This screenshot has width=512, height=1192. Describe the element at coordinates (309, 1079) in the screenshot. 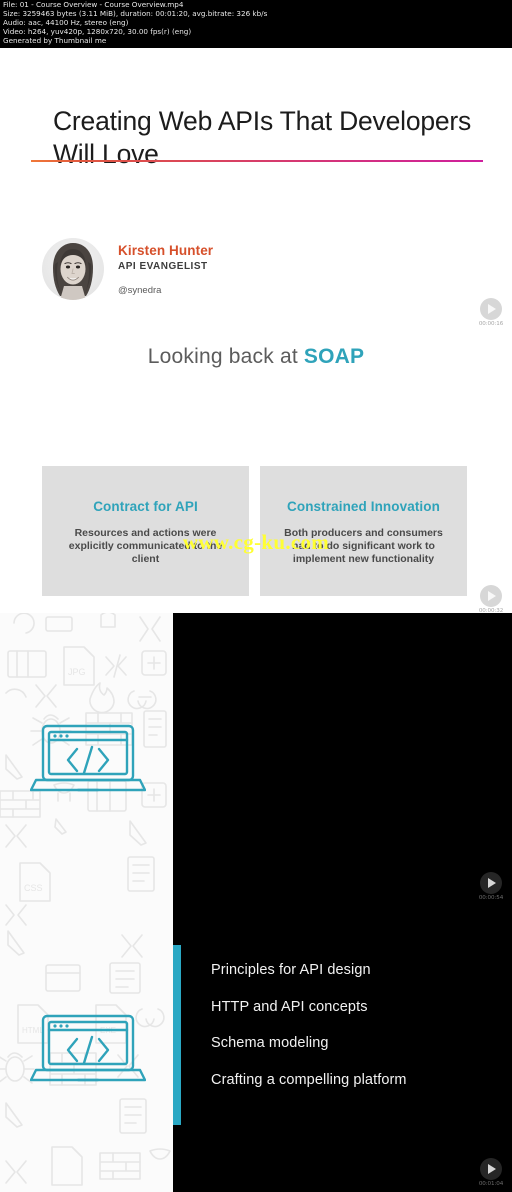

I see `agenda-item-4: Crafting a compelling platform` at that location.